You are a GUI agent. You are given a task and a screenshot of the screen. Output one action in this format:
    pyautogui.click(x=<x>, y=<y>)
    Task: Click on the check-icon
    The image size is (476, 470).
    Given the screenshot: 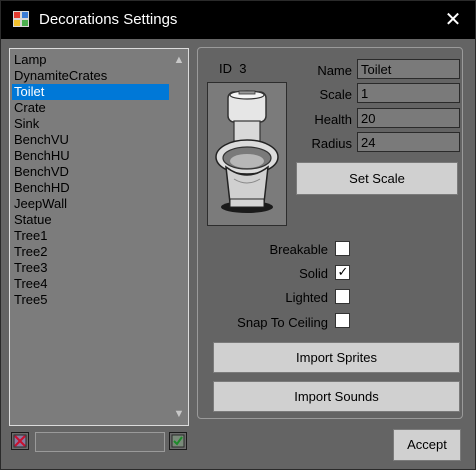 What is the action you would take?
    pyautogui.click(x=178, y=441)
    